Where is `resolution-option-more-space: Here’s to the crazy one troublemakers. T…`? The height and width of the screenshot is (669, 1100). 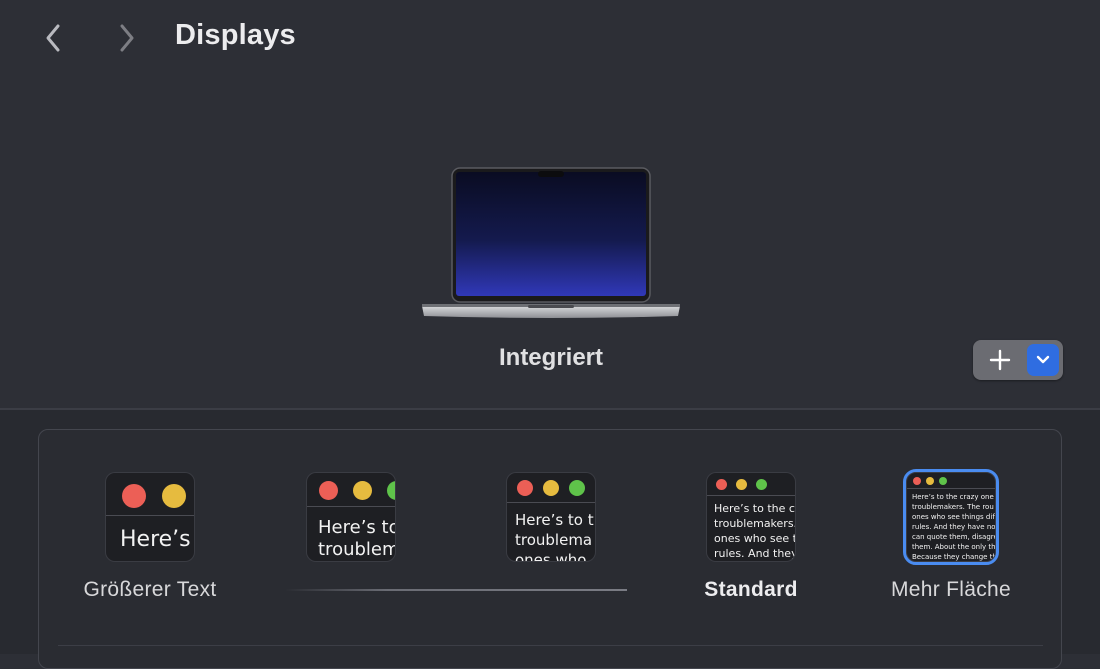
resolution-option-more-space: Here’s to the crazy one troublemakers. T… is located at coordinates (951, 517).